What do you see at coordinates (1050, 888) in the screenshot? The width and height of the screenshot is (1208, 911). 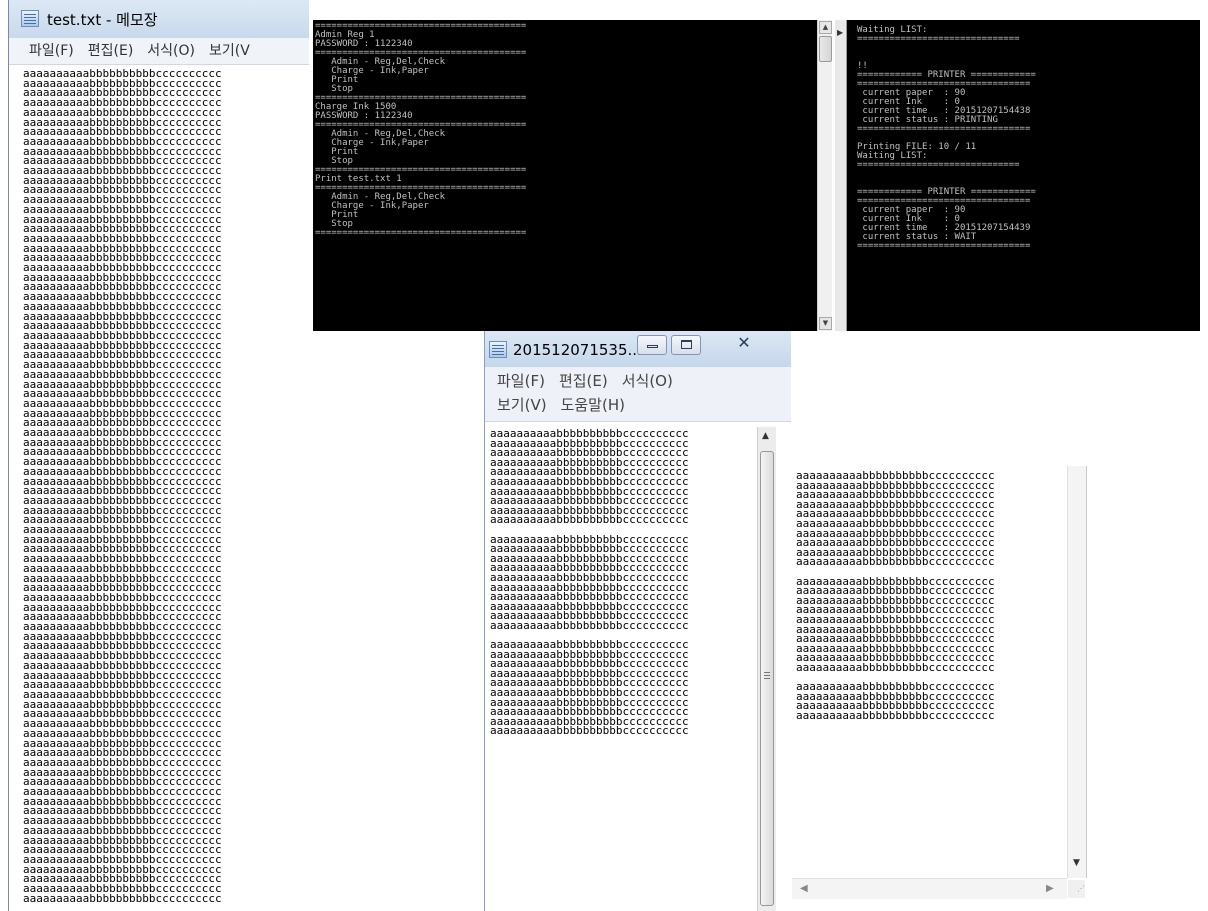 I see `scroll-right-icon: ▶` at bounding box center [1050, 888].